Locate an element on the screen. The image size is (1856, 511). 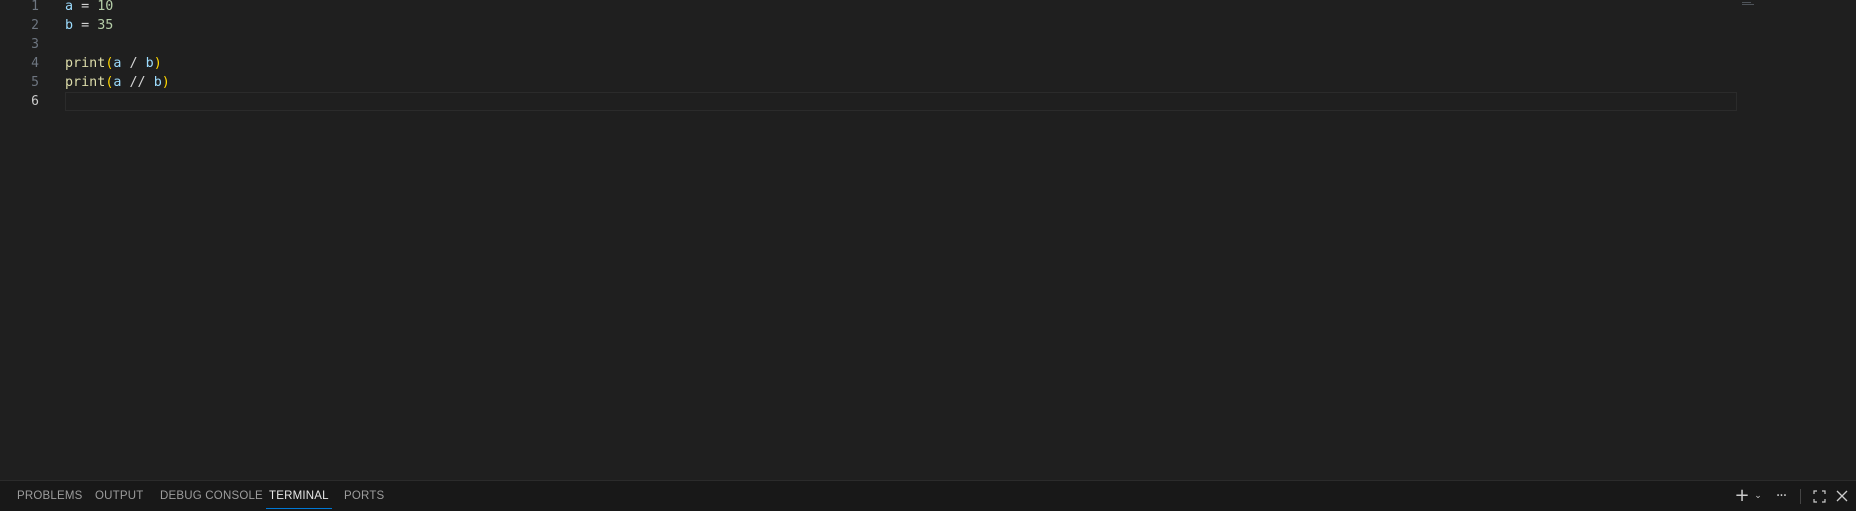
code-token: 35 is located at coordinates (105, 25).